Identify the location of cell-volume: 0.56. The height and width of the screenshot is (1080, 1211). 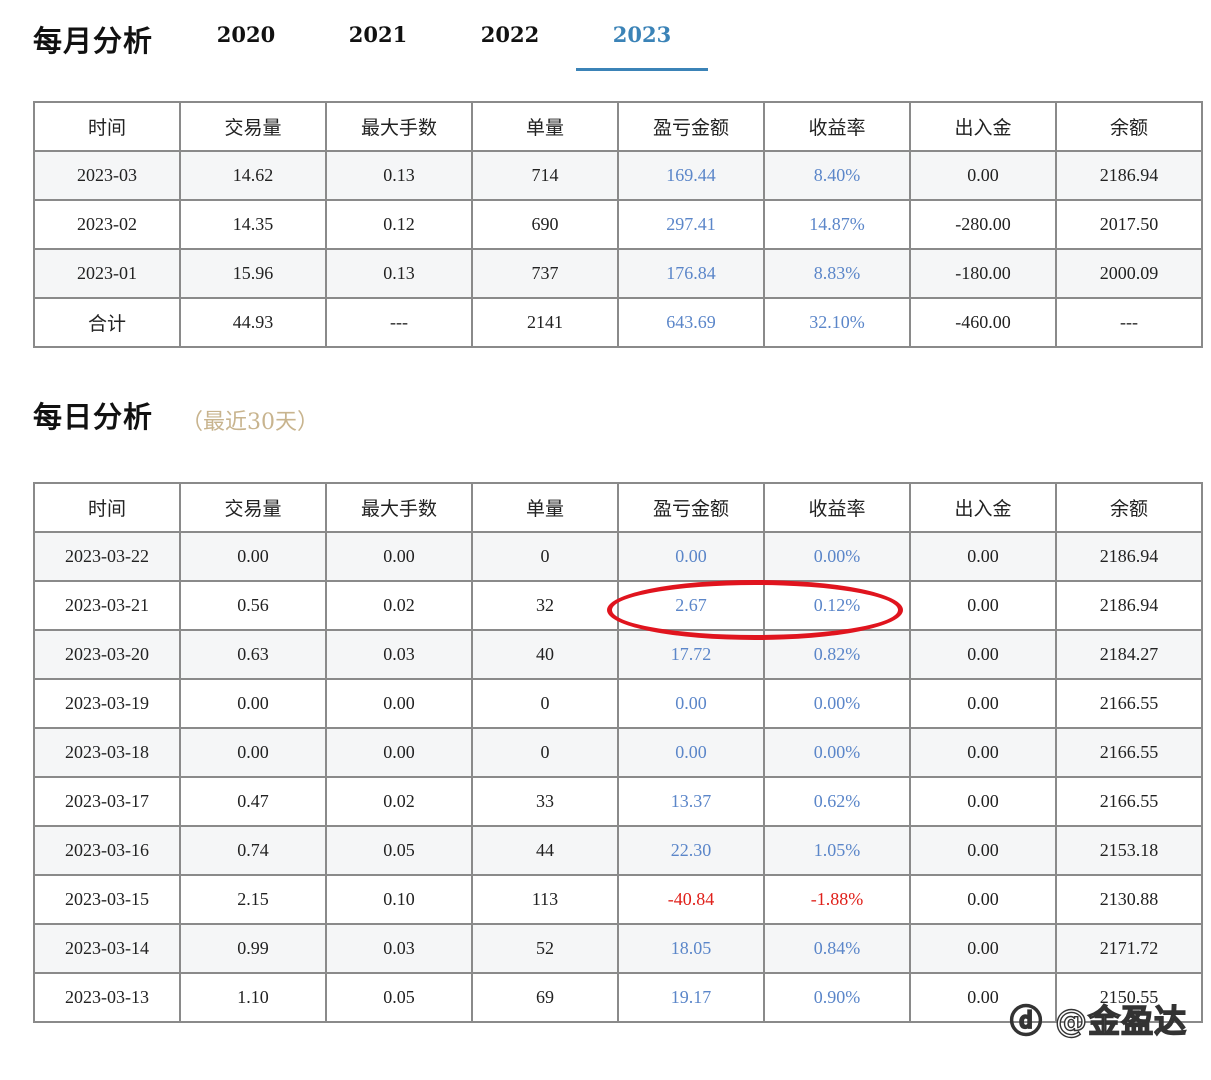
(253, 605).